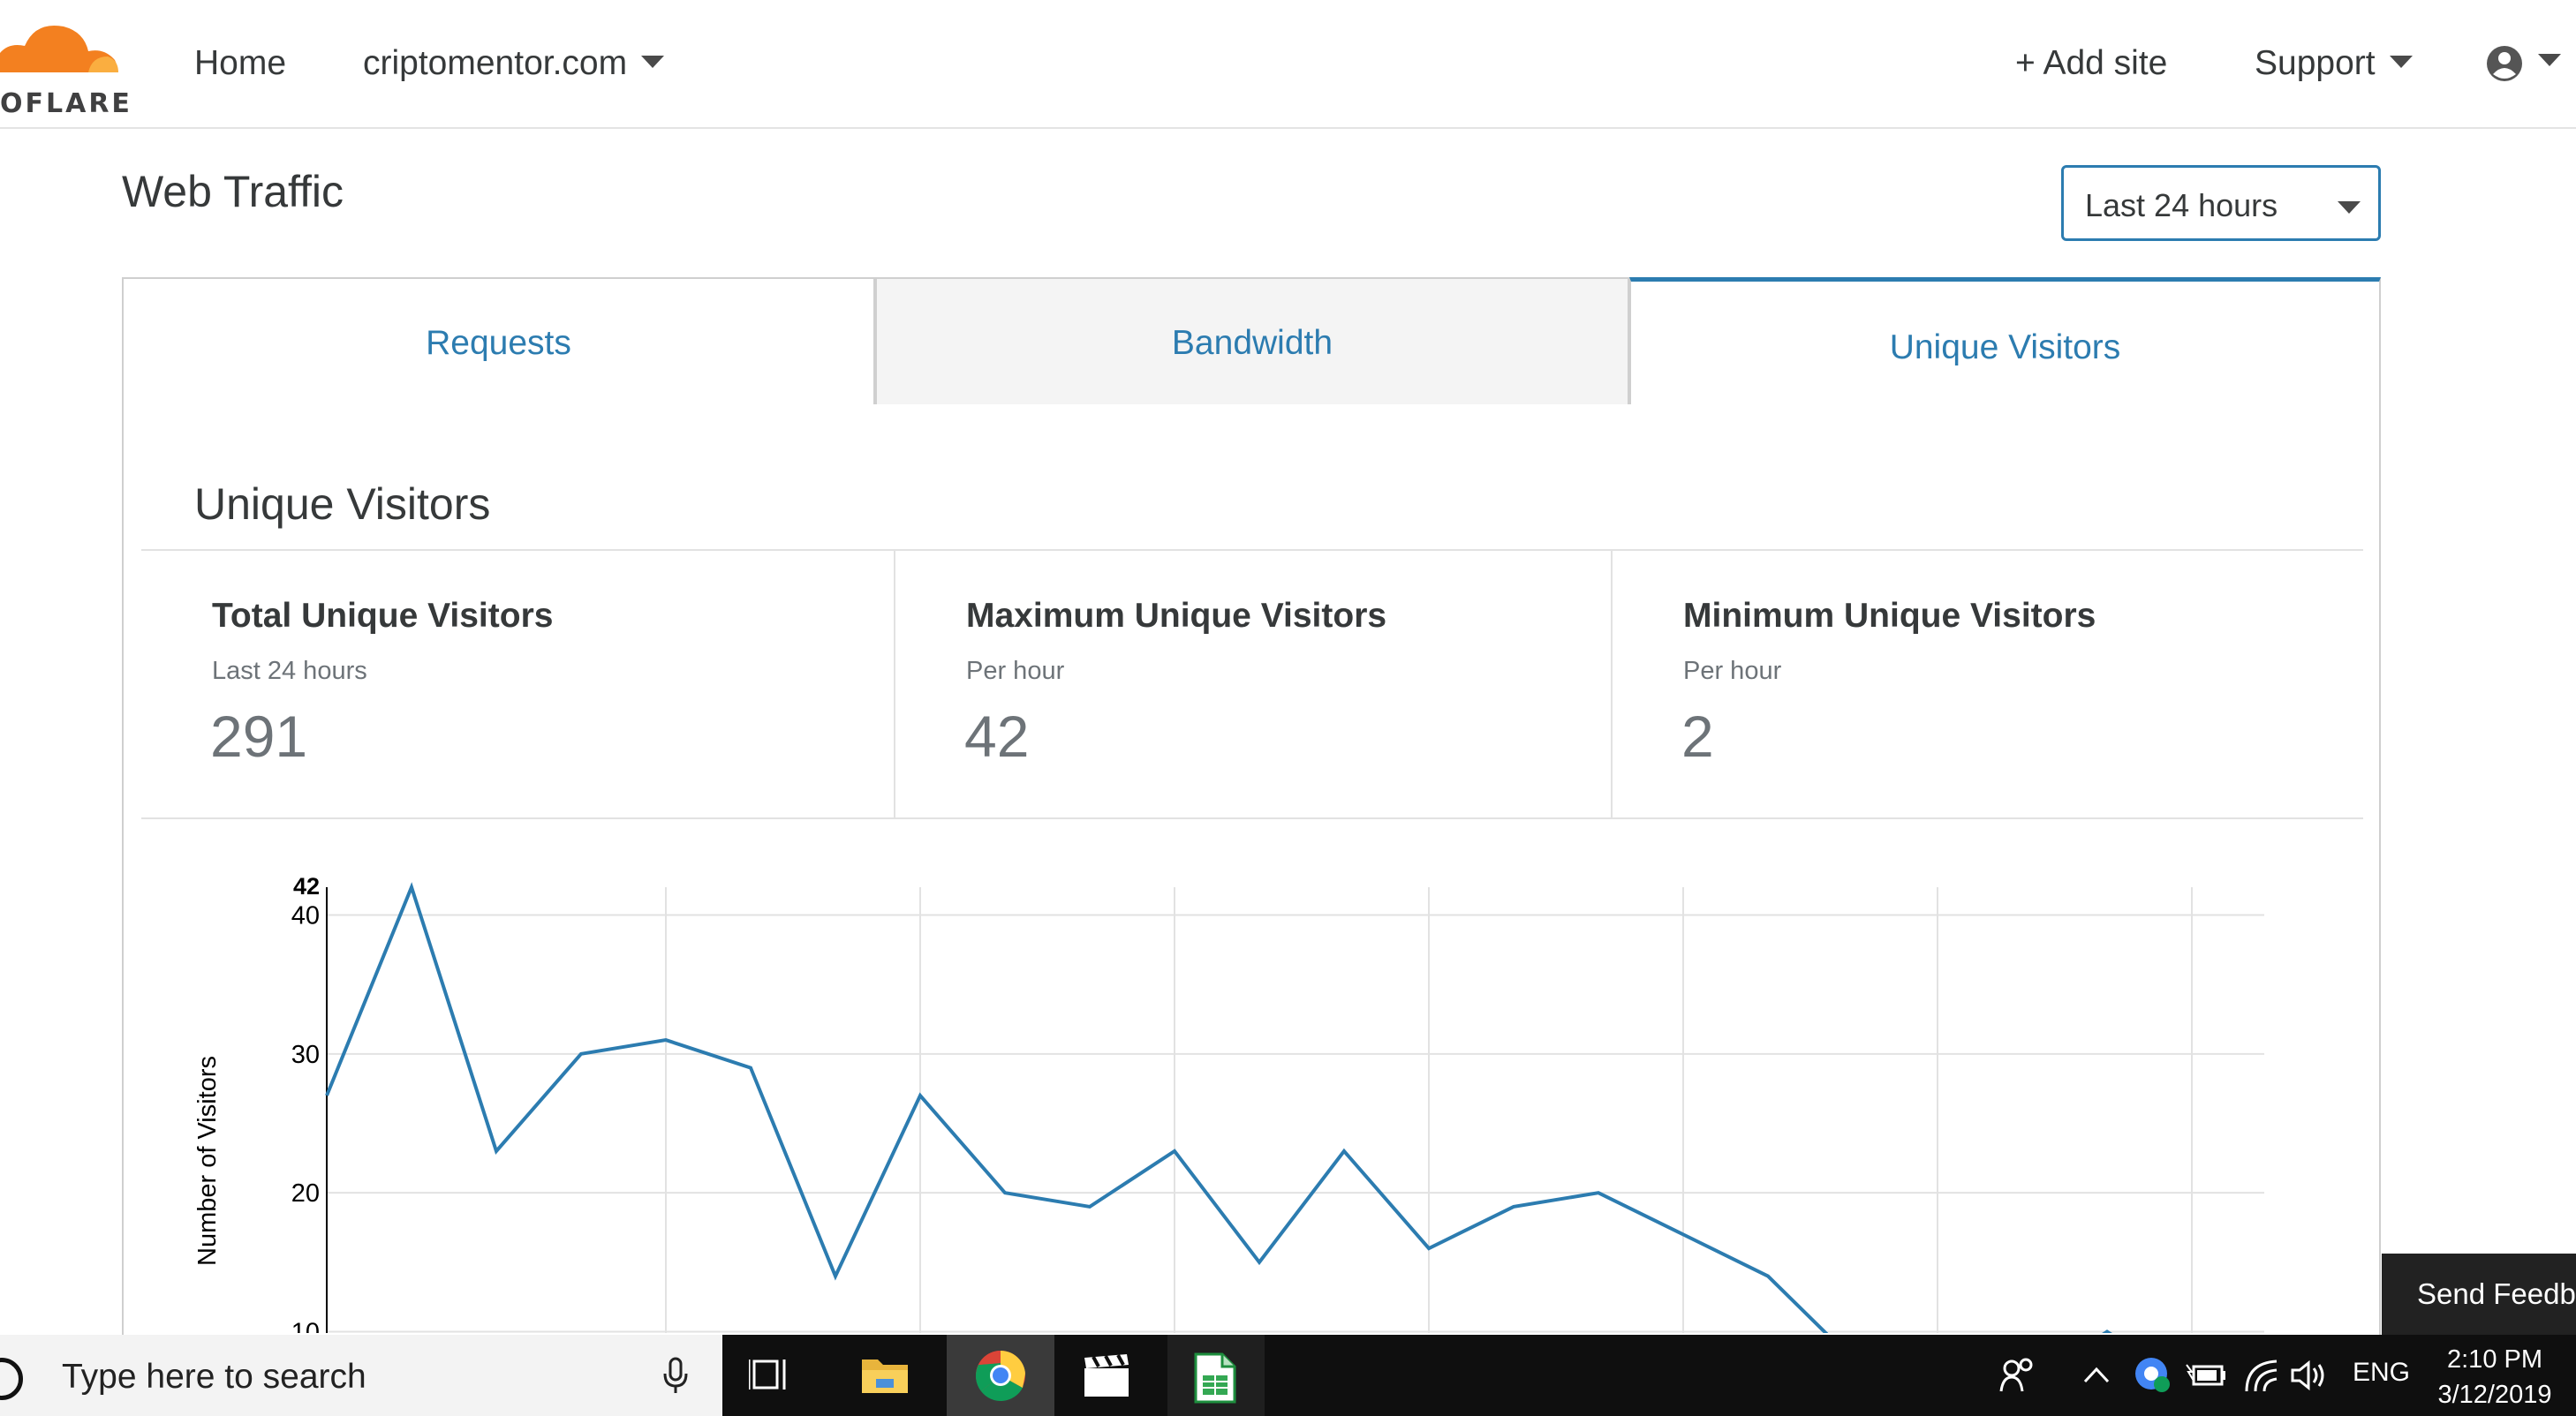 The image size is (2576, 1416). I want to click on language-indicator: ENG, so click(2381, 1373).